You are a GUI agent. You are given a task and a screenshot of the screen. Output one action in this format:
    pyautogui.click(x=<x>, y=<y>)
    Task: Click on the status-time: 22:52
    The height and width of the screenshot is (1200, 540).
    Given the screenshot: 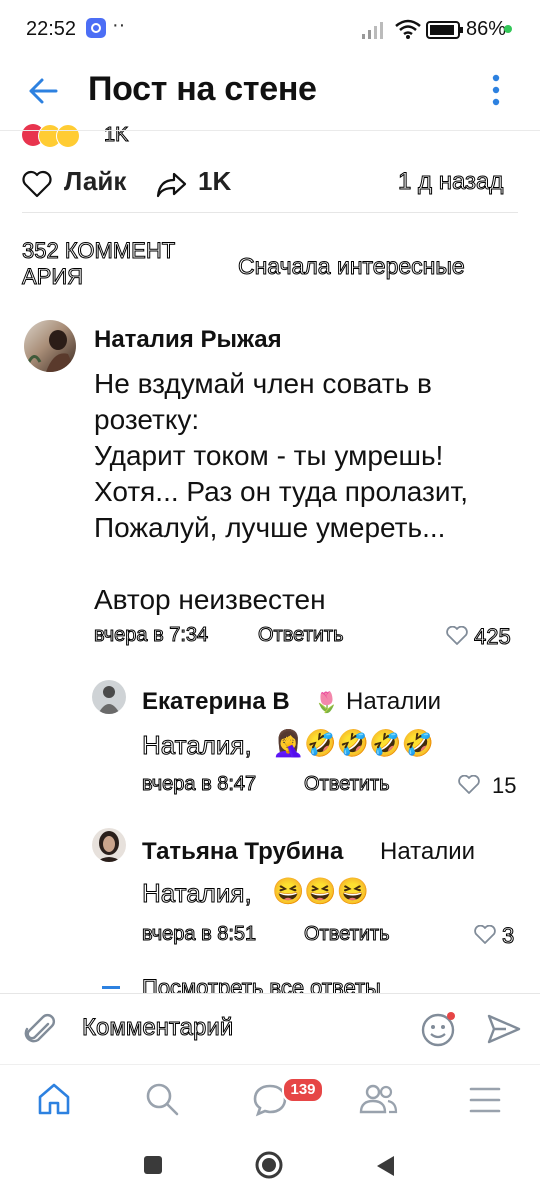 What is the action you would take?
    pyautogui.click(x=51, y=29)
    